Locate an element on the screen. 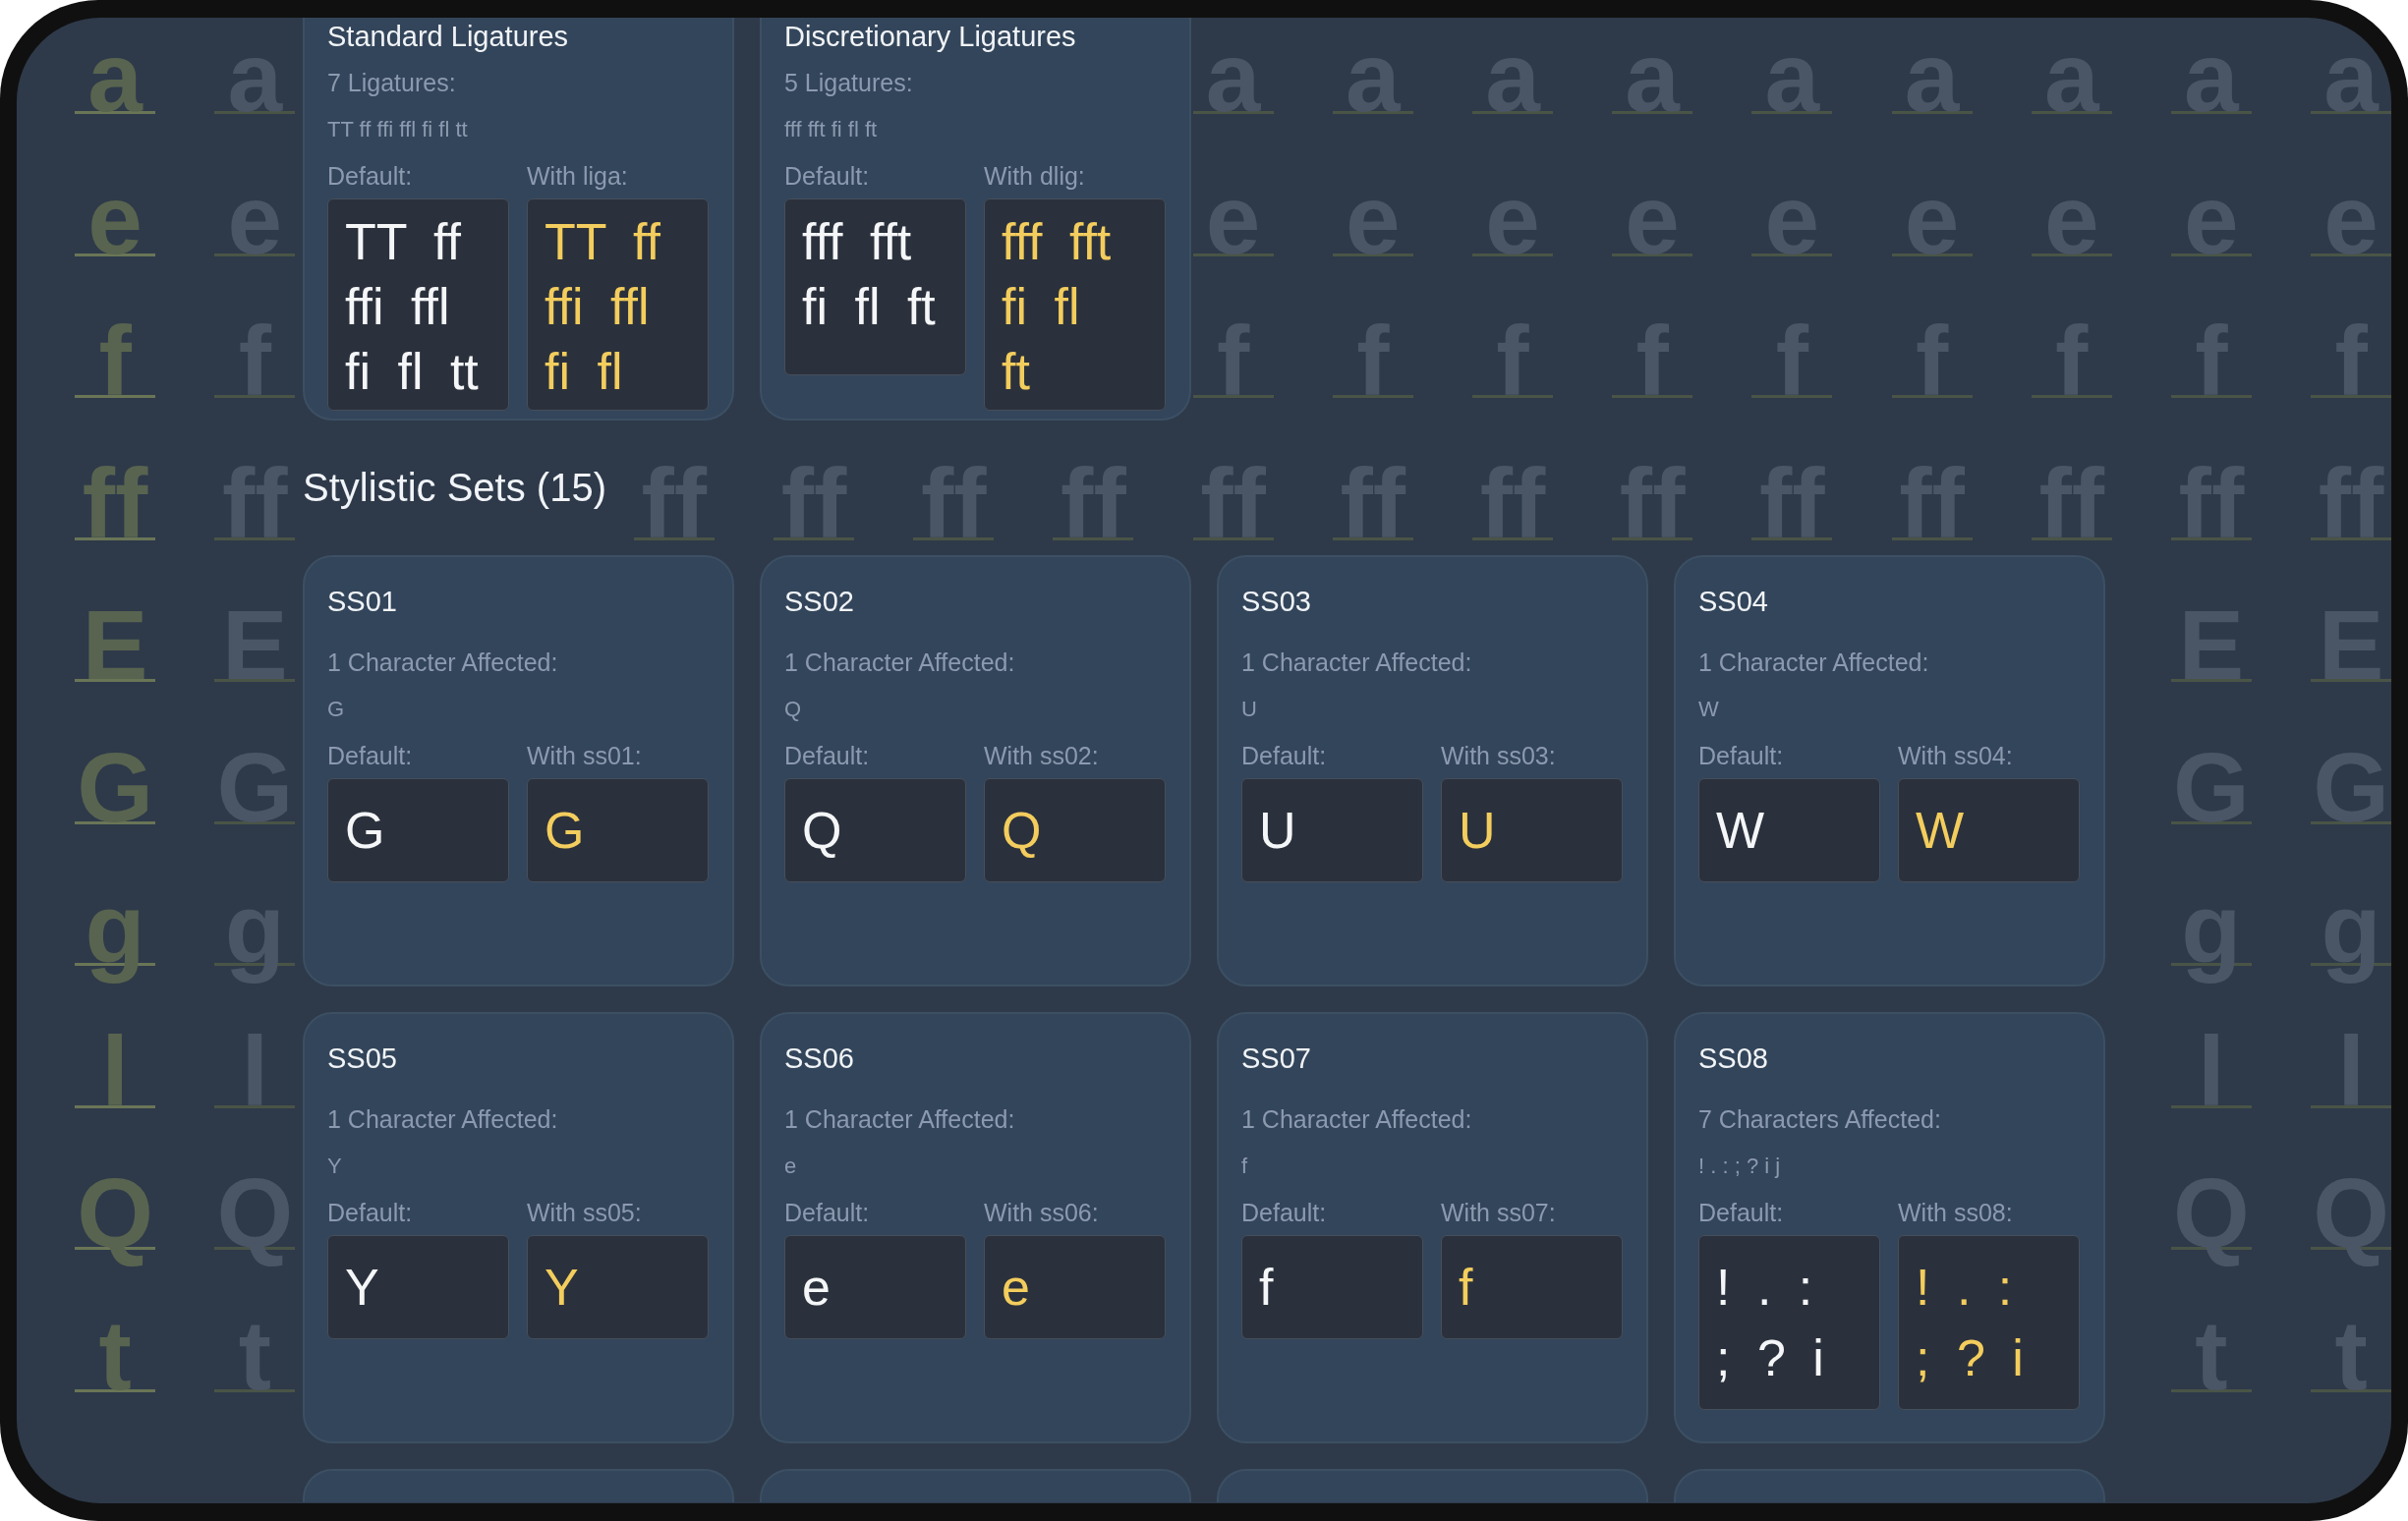 The image size is (2408, 1521). styled-glyph-preview: Y is located at coordinates (618, 1287).